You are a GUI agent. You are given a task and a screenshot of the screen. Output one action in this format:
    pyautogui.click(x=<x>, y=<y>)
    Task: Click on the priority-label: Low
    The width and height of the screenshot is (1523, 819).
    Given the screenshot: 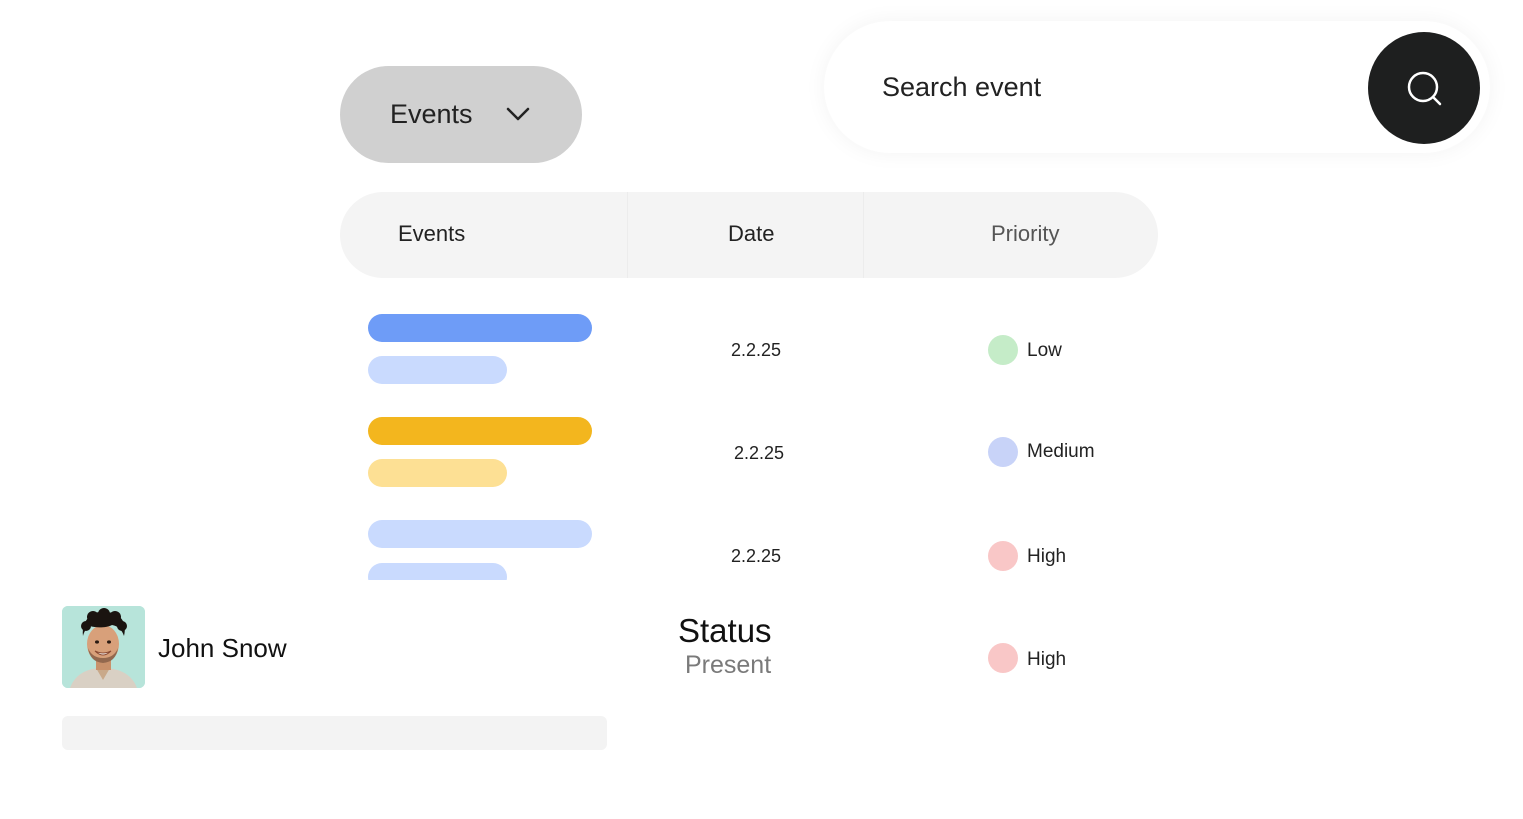 What is the action you would take?
    pyautogui.click(x=1044, y=350)
    